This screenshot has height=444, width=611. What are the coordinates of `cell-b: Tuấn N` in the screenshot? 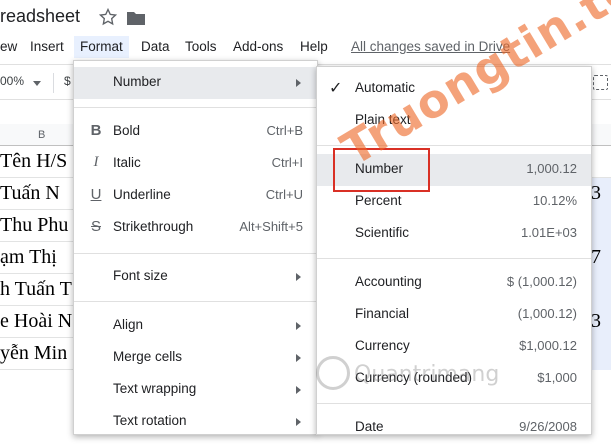 It's located at (30, 193).